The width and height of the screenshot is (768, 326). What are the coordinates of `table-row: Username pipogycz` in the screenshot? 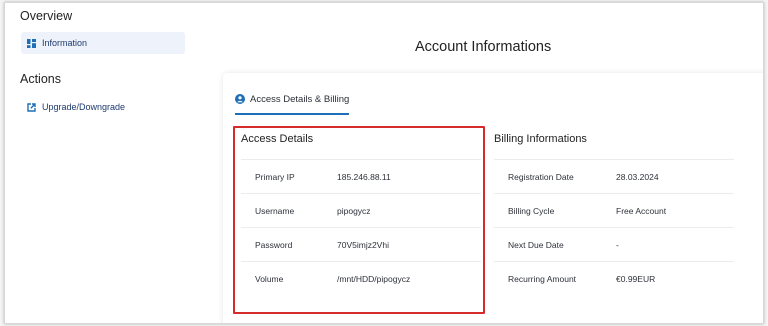 It's located at (361, 210).